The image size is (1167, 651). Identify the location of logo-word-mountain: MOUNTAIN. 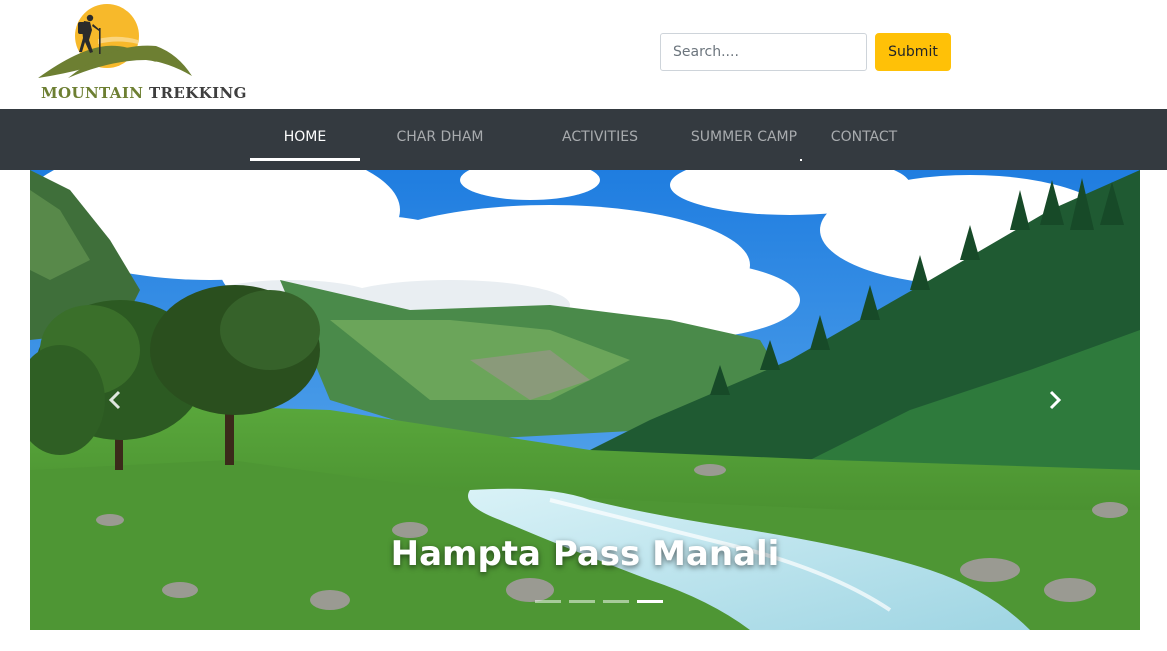
(92, 93).